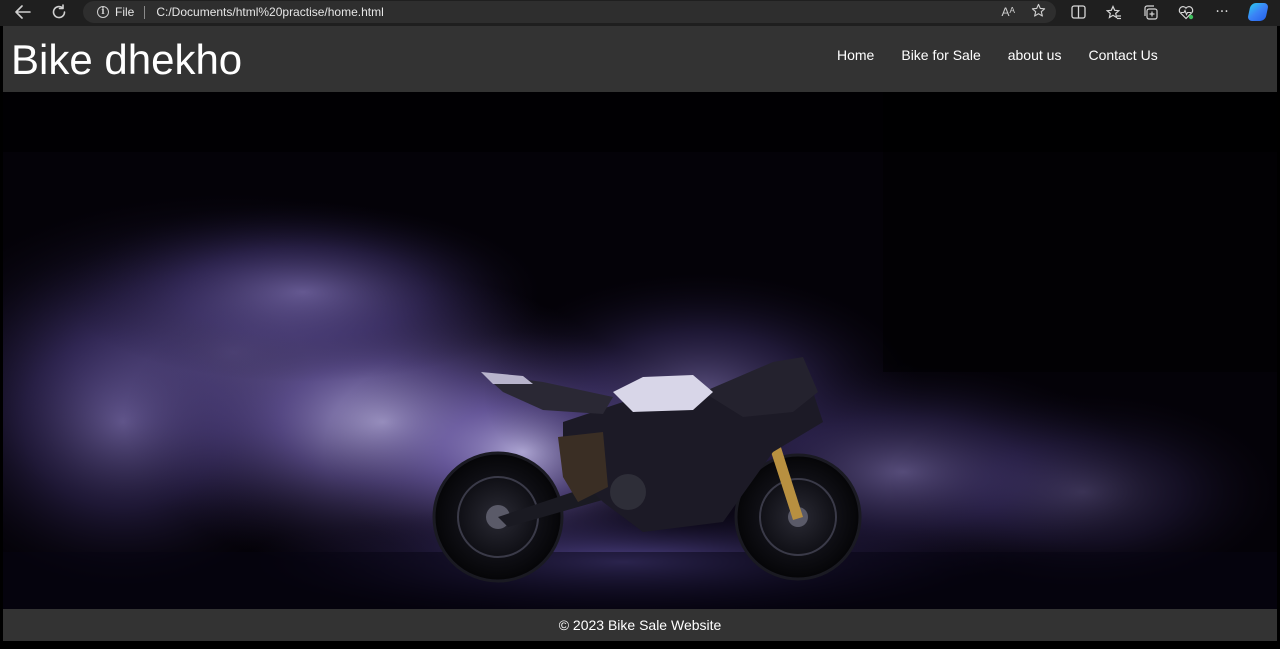 This screenshot has height=649, width=1280. I want to click on browser-essentials-icon, so click(1186, 12).